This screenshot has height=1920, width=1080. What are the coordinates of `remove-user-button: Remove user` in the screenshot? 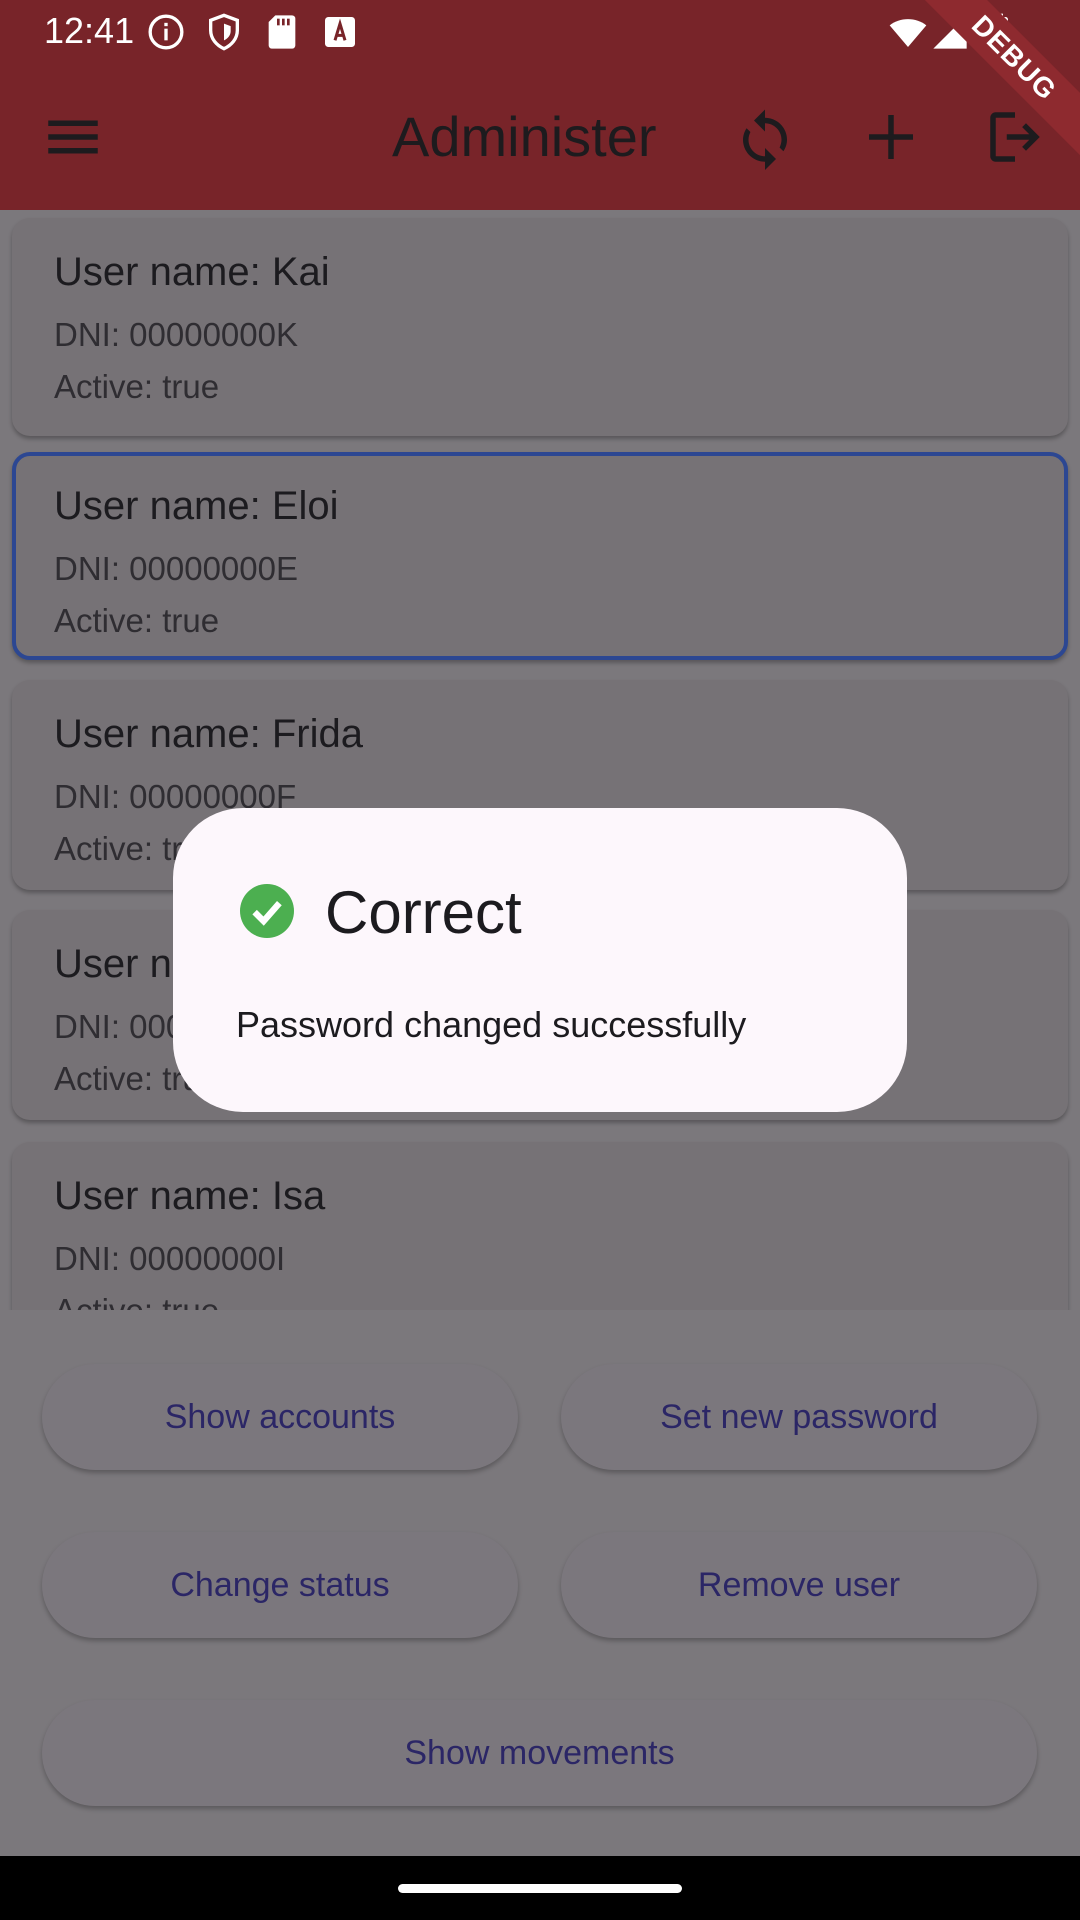 It's located at (799, 1585).